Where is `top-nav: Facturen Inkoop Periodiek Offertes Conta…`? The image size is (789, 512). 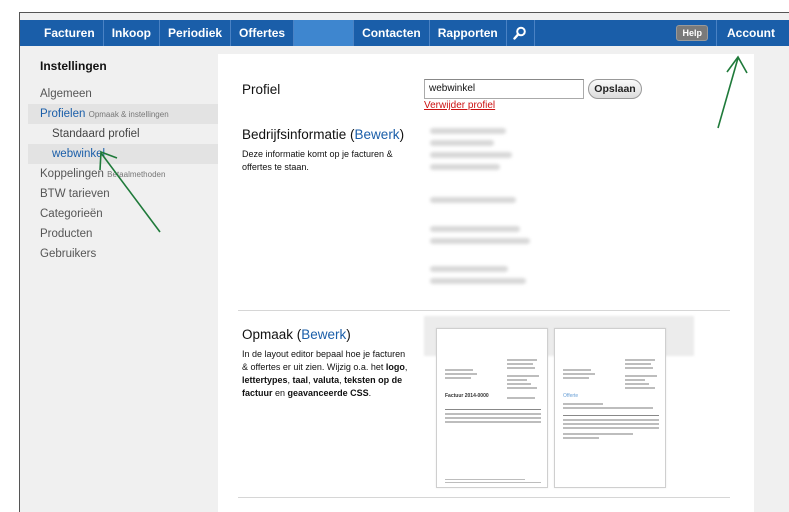
top-nav: Facturen Inkoop Periodiek Offertes Conta… is located at coordinates (404, 33).